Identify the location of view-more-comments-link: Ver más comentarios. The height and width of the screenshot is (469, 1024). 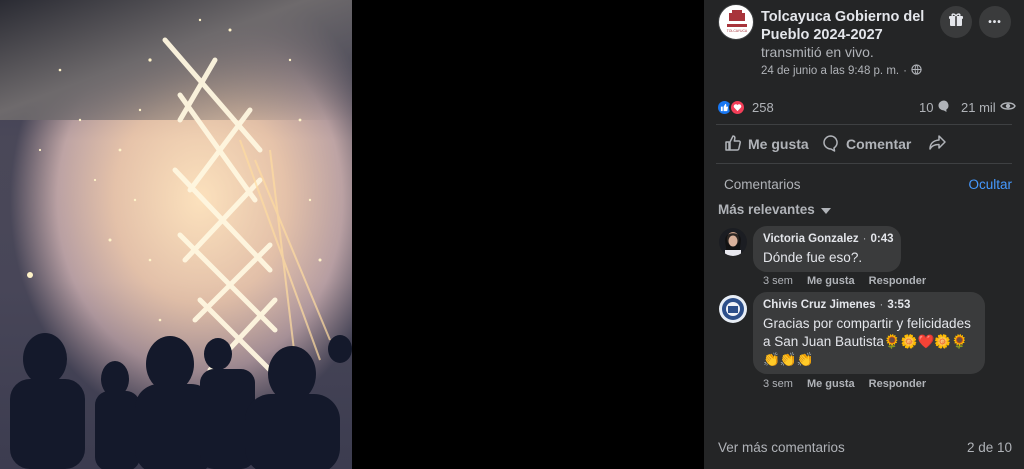
(781, 447).